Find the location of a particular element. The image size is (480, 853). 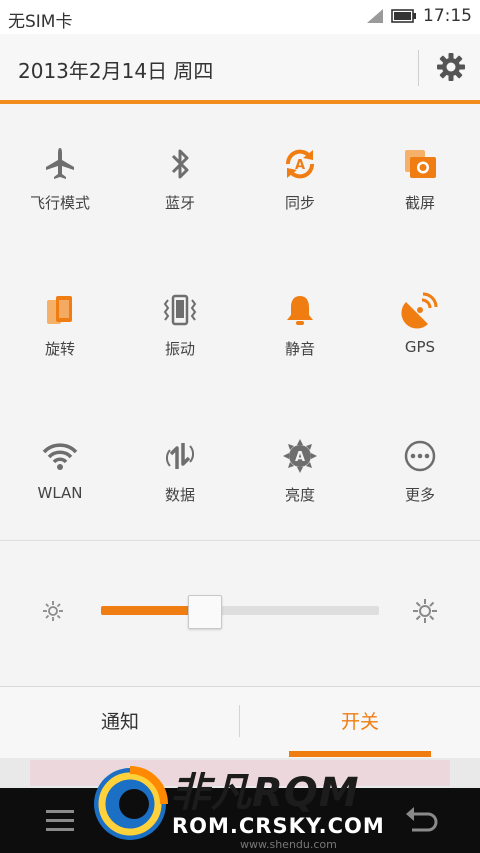

rotate-icon is located at coordinates (59, 310).